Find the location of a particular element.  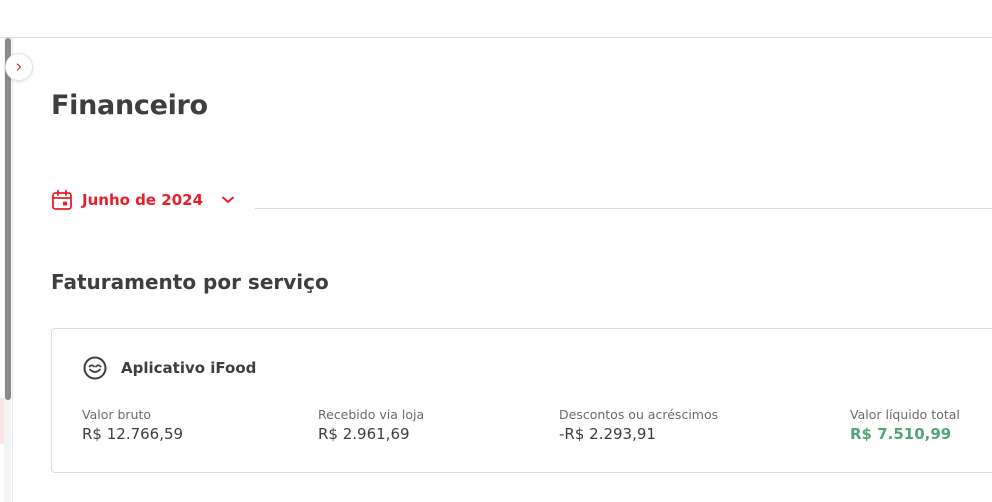

metric-net-total: Valor líquido total R$ 7.510,99 is located at coordinates (905, 425).